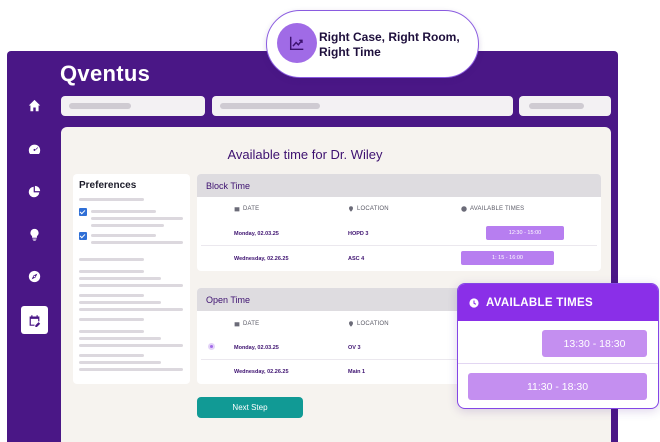 This screenshot has height=442, width=660. Describe the element at coordinates (246, 324) in the screenshot. I see `open-date-header: DATE` at that location.